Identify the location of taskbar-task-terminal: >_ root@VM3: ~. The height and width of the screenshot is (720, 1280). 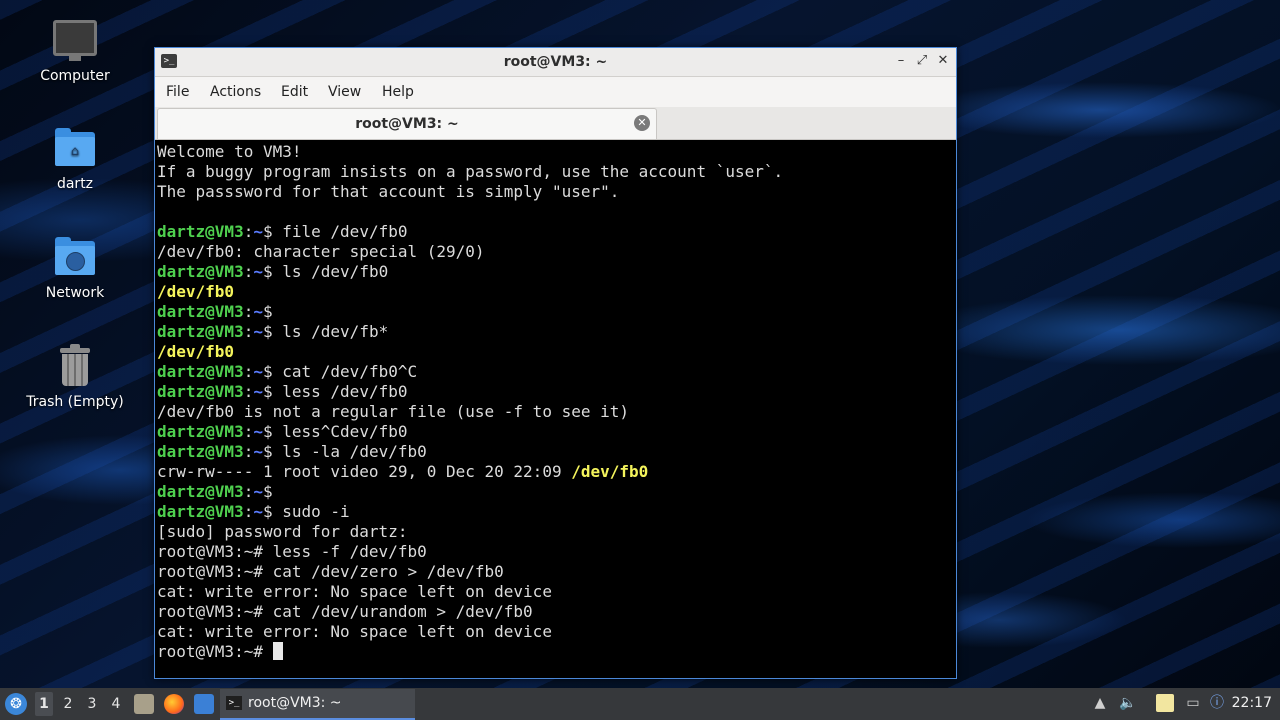
(317, 704).